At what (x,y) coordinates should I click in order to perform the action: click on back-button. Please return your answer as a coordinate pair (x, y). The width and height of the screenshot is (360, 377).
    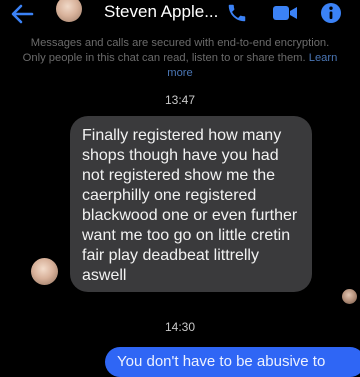
    Looking at the image, I should click on (22, 14).